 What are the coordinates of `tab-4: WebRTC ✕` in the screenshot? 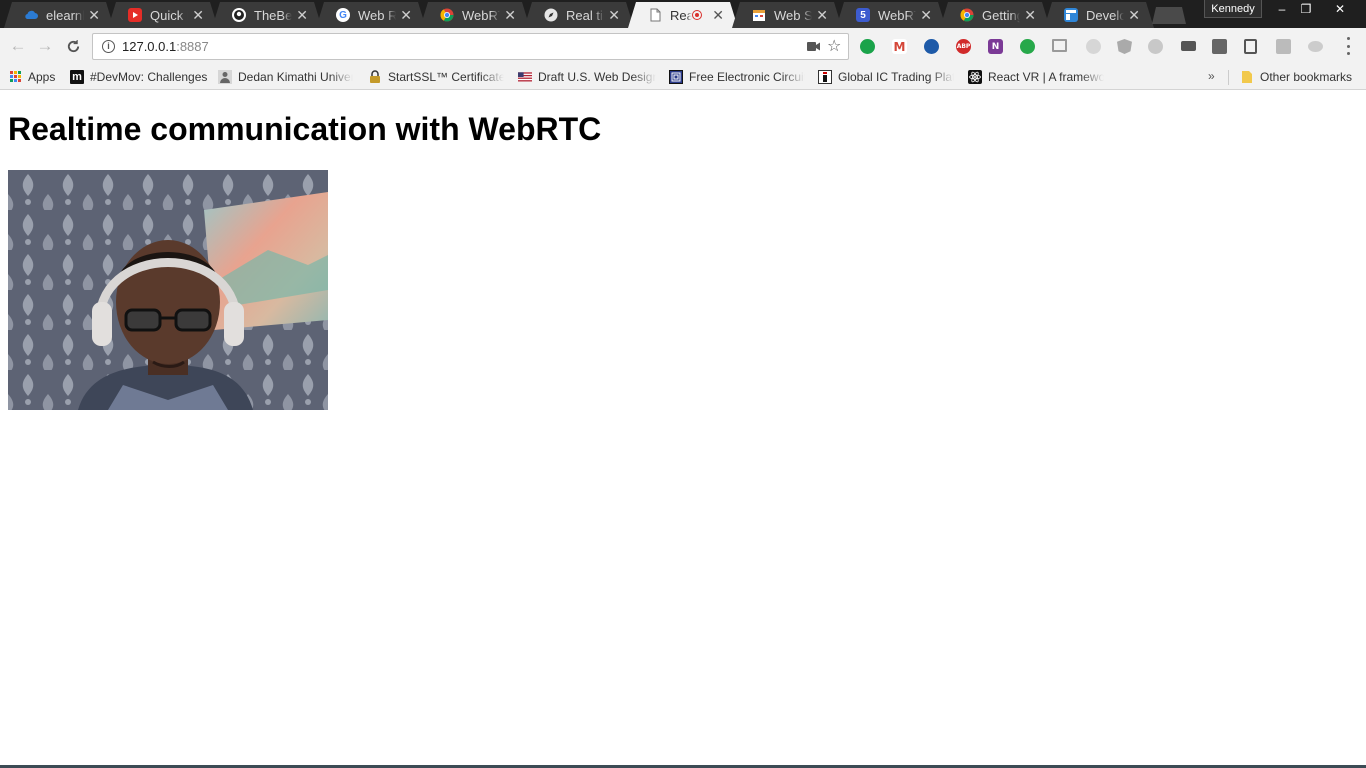 It's located at (475, 15).